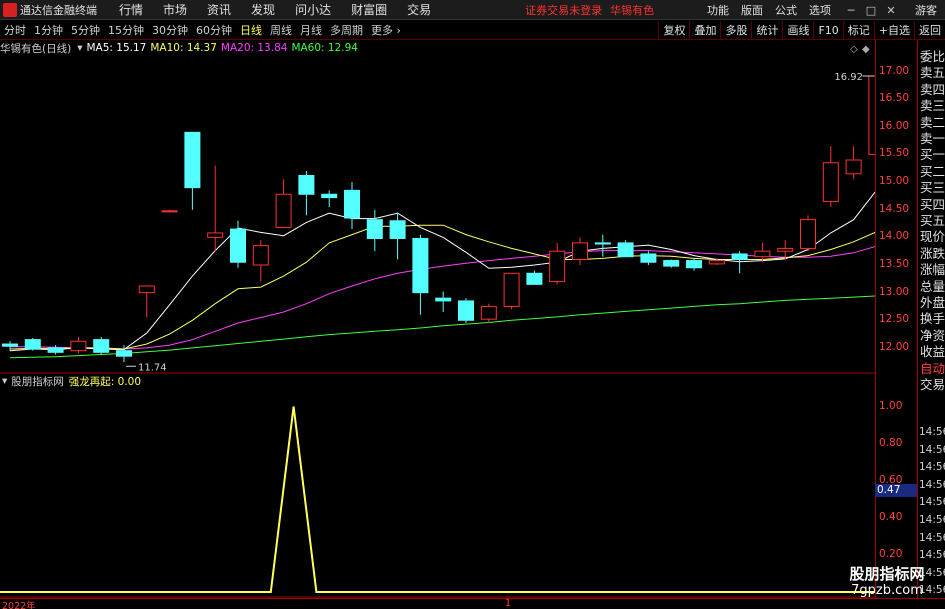 Image resolution: width=945 pixels, height=609 pixels. I want to click on price-tick-label: 12.00, so click(894, 346).